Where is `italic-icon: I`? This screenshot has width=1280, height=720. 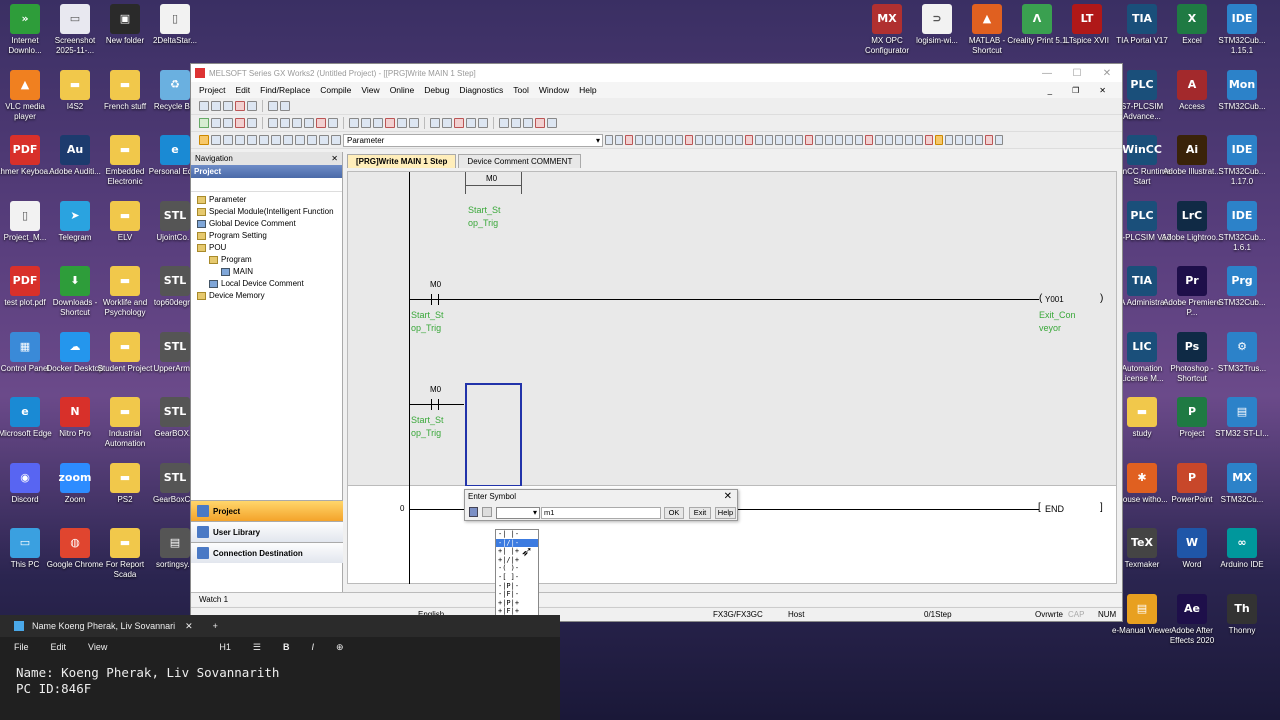 italic-icon: I is located at coordinates (312, 647).